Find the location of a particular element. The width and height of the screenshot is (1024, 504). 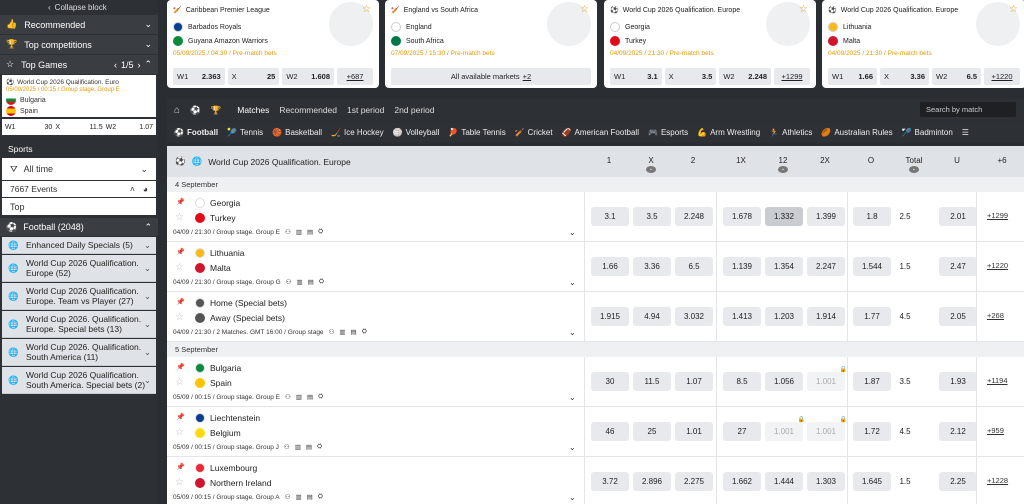

search-input: Search by match is located at coordinates (968, 109).